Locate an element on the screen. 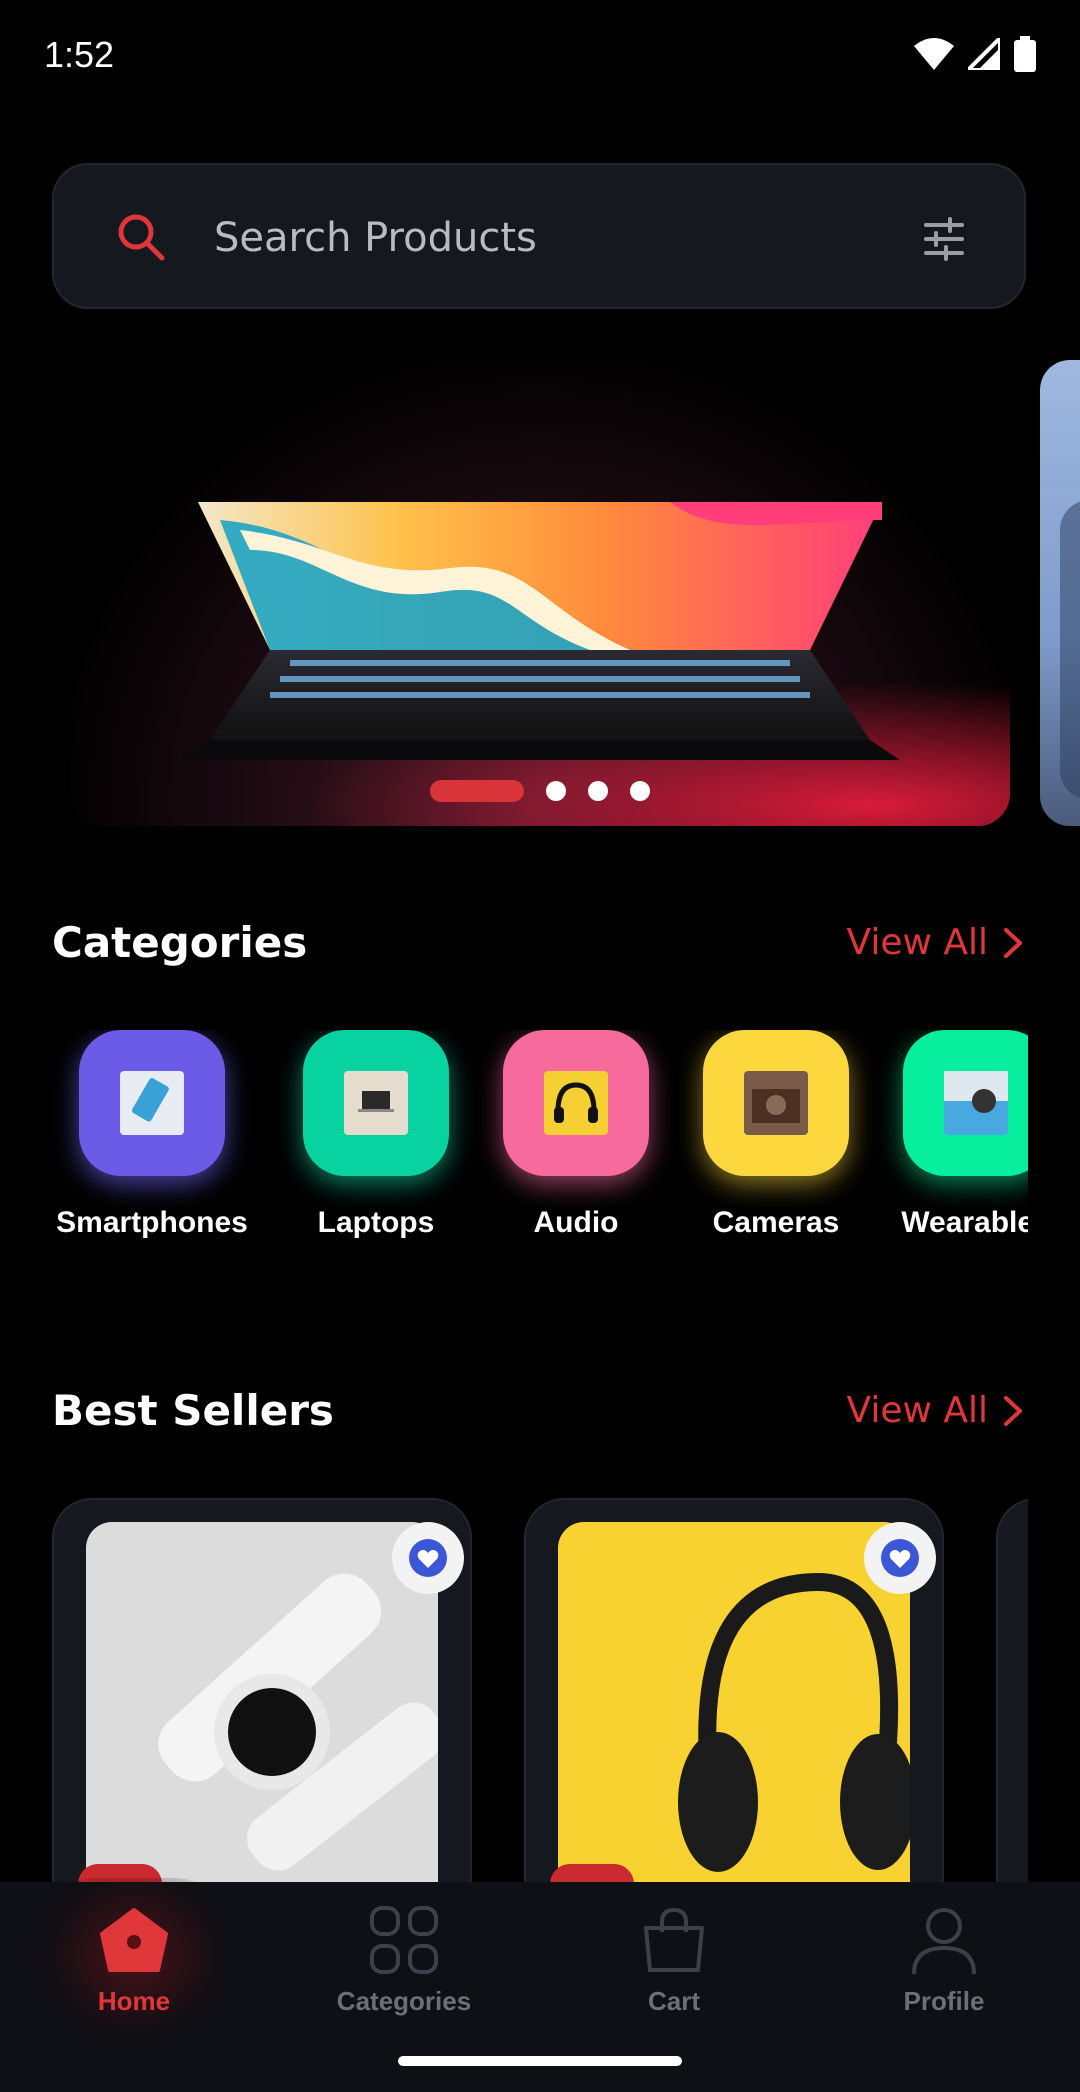 This screenshot has width=1080, height=2092. next-banner-peek is located at coordinates (1060, 593).